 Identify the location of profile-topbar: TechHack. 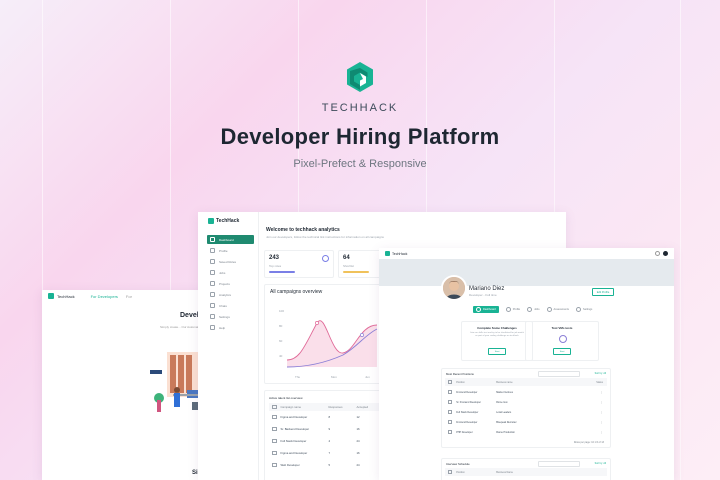
(526, 253).